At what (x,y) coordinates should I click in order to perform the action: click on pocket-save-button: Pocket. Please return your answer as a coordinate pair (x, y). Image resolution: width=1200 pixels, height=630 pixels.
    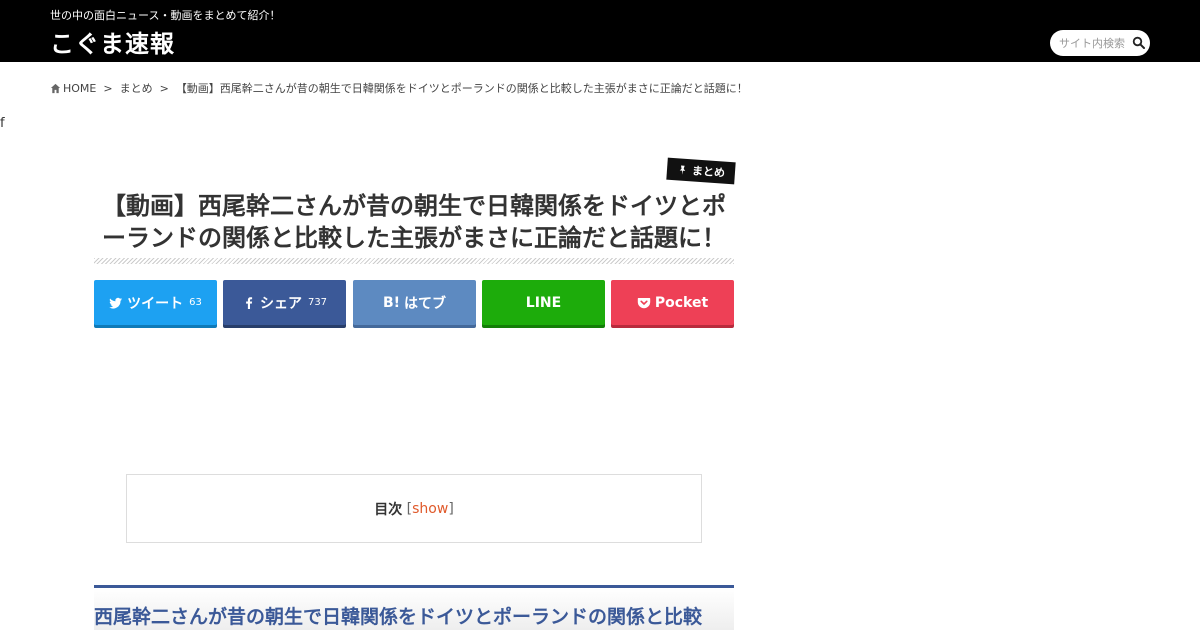
    Looking at the image, I should click on (672, 302).